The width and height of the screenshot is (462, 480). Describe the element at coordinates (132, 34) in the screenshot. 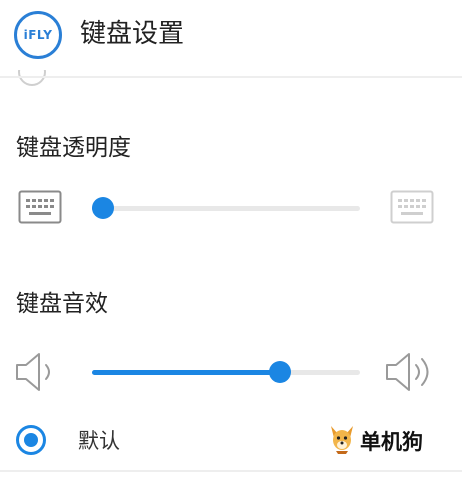

I see `page-title: 键盘设置` at that location.